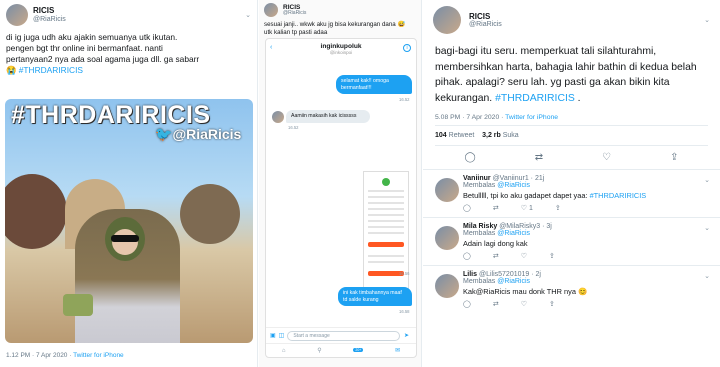  I want to click on reply-author-name: Vaniinur, so click(477, 178).